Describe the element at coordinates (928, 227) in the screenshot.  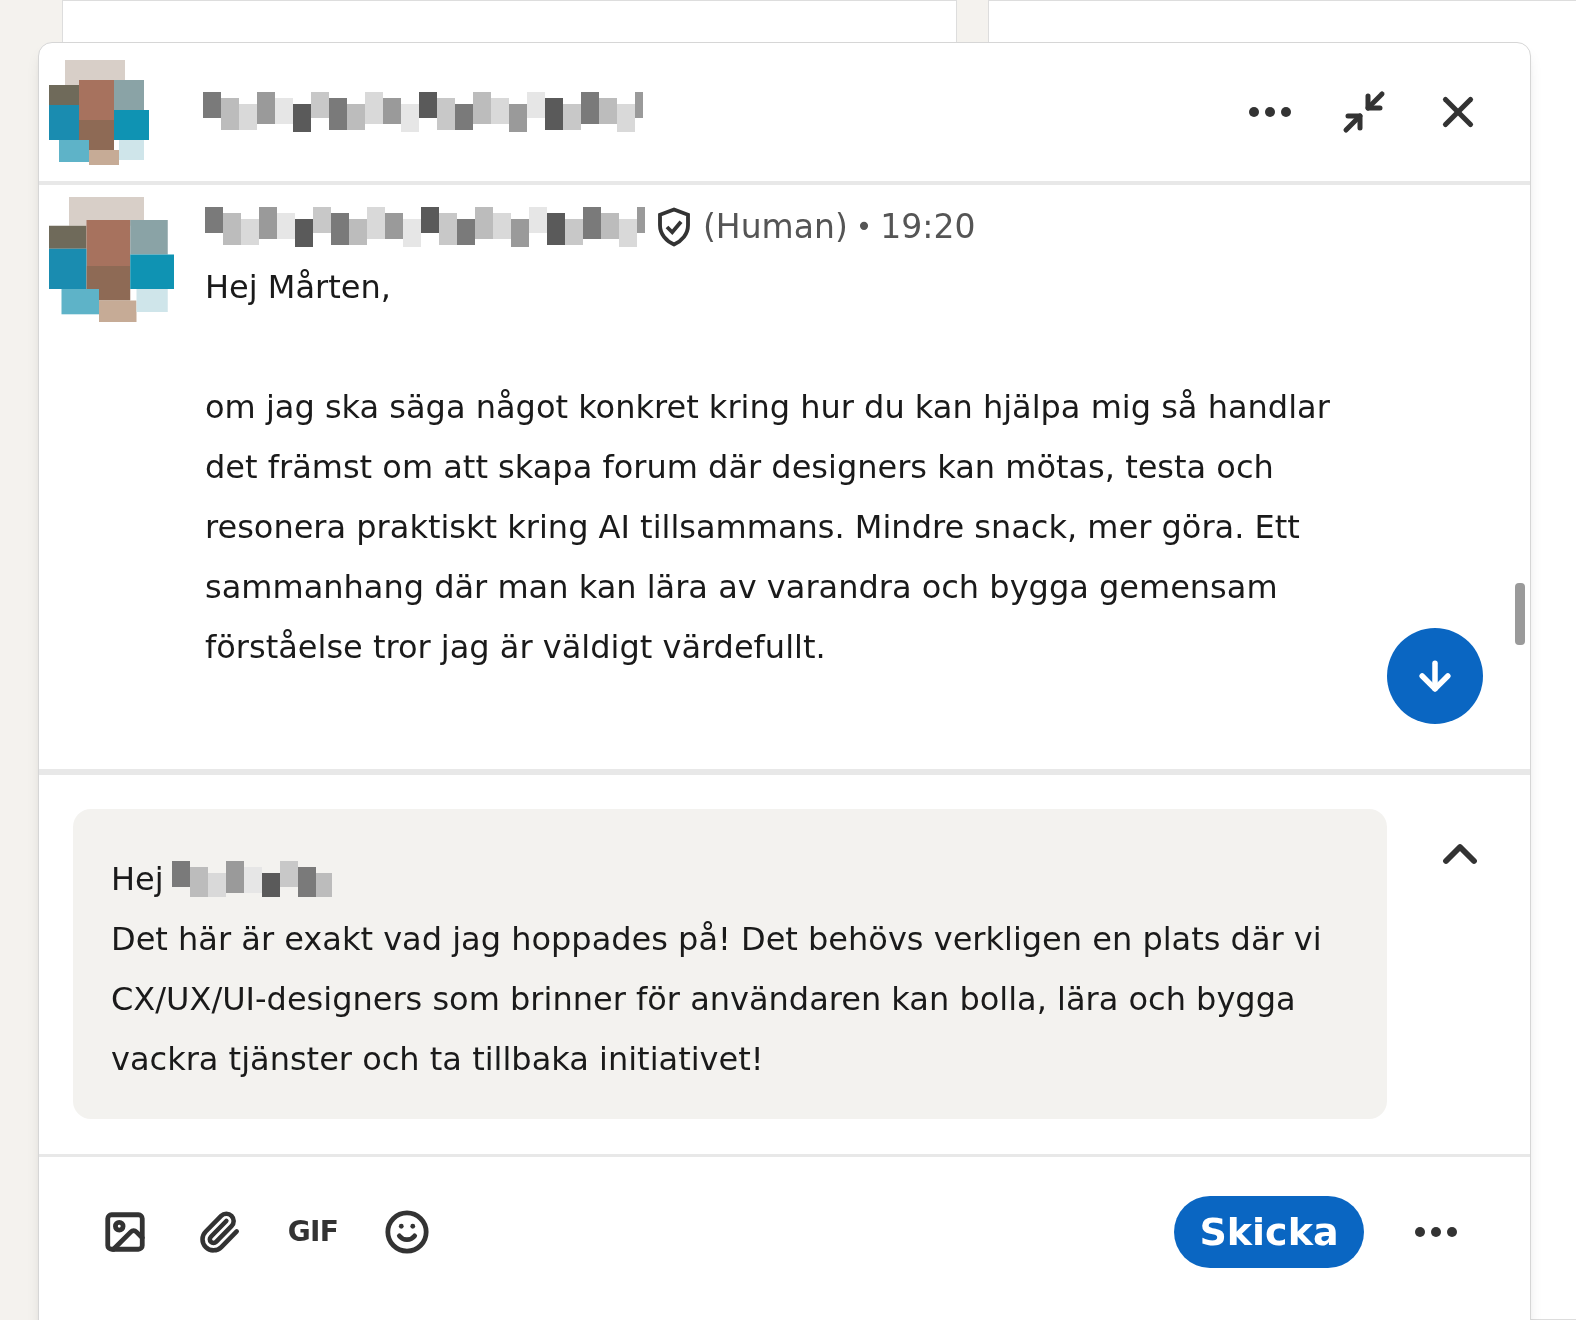
I see `message-time: 19:20` at that location.